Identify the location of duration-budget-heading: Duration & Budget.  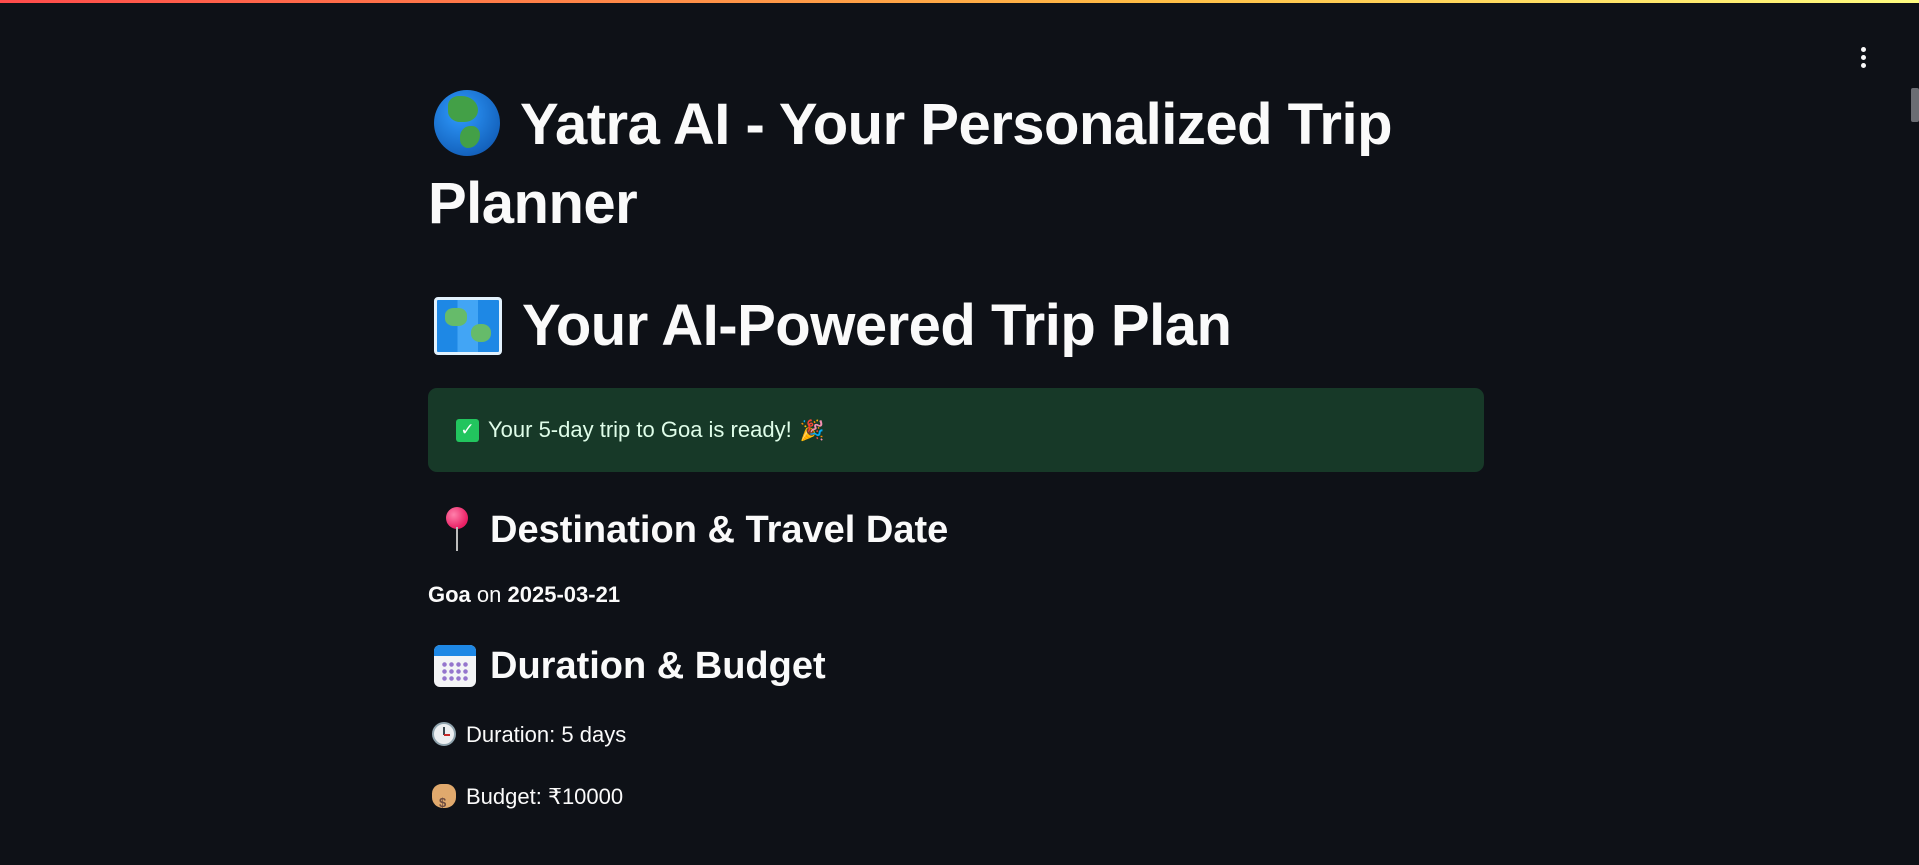
(956, 666).